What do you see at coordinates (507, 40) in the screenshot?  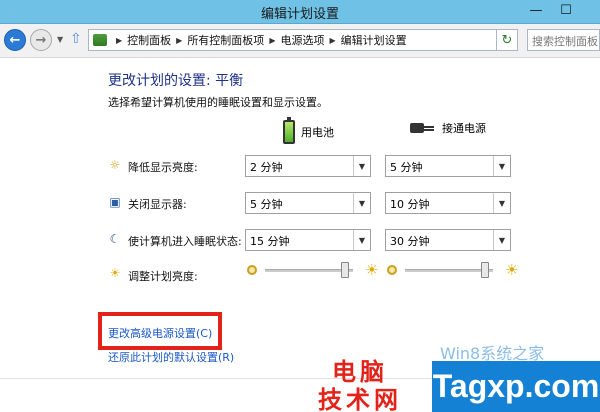 I see `refresh-icon: ↻` at bounding box center [507, 40].